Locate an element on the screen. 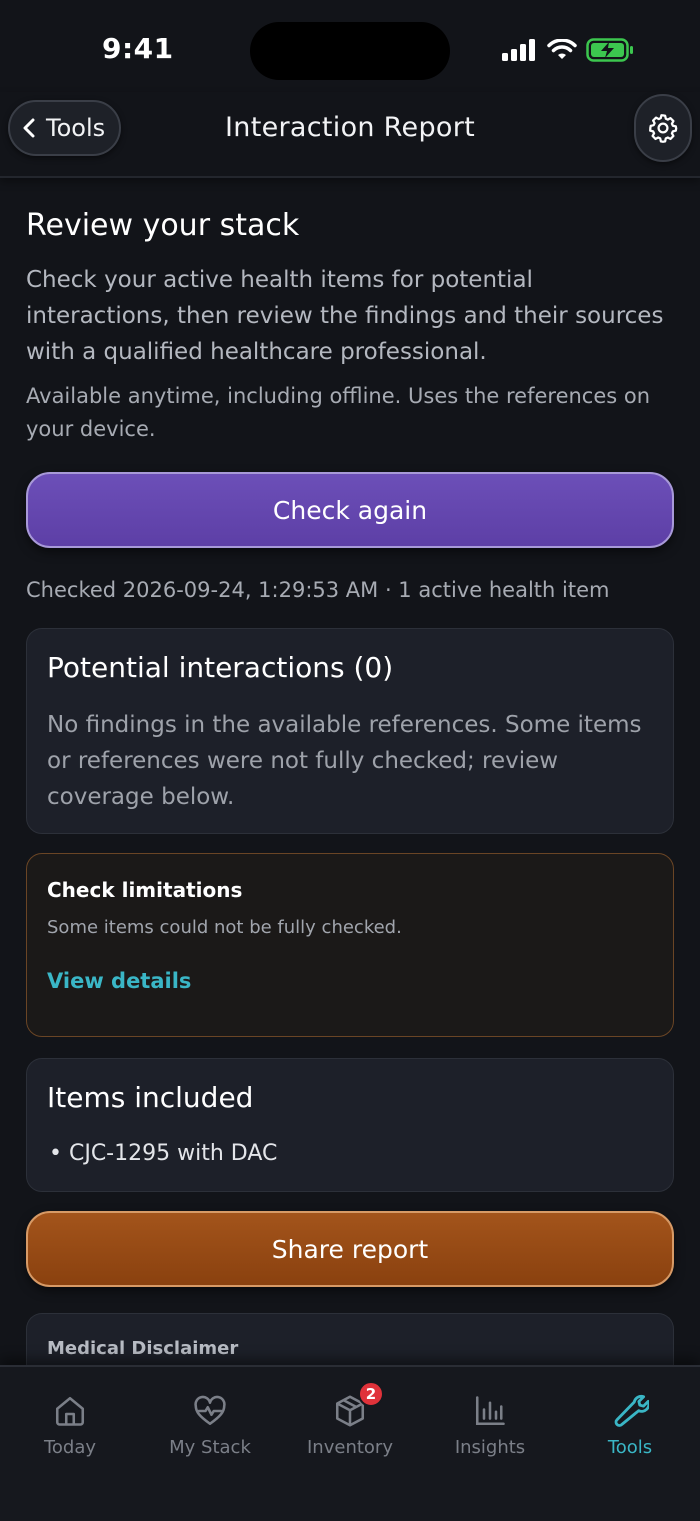 The height and width of the screenshot is (1521, 700). status-time: 9:41 is located at coordinates (138, 48).